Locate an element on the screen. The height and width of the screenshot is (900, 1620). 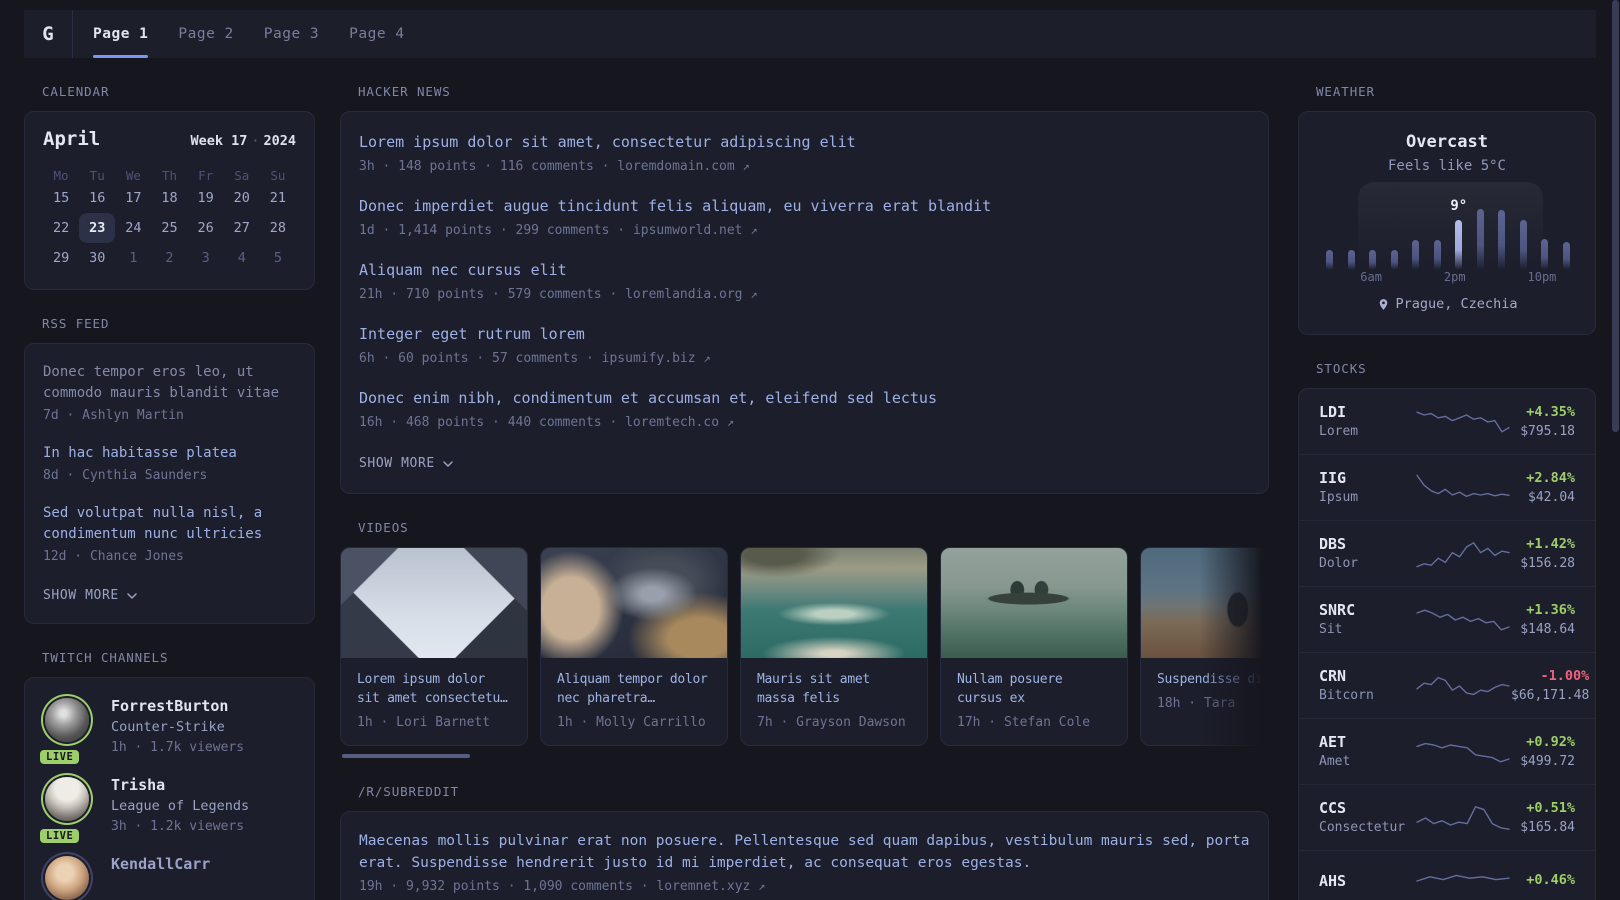
calendar-day: 1 is located at coordinates (133, 258).